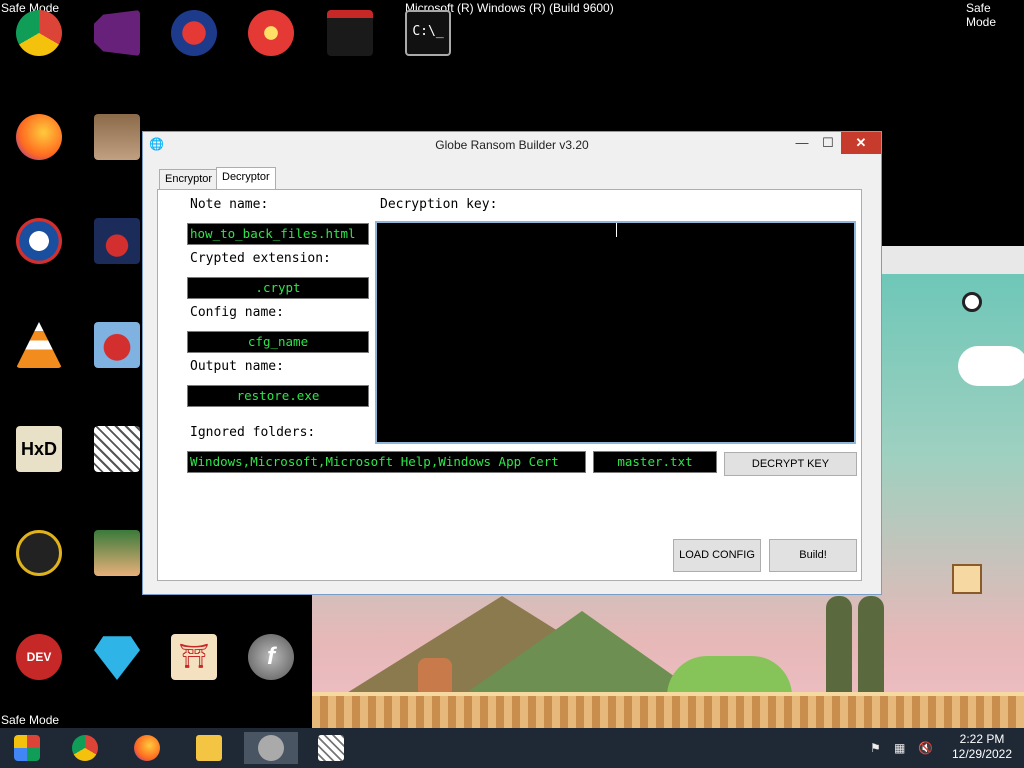  What do you see at coordinates (39, 241) in the screenshot?
I see `obama-logo-icon` at bounding box center [39, 241].